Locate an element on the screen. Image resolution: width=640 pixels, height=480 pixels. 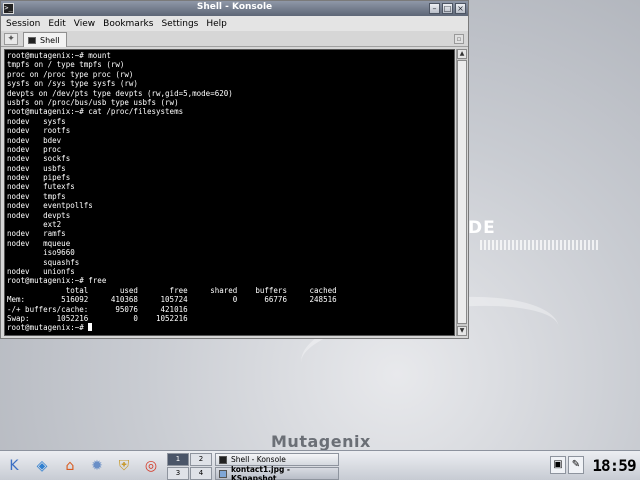
tab-label: Shell is located at coordinates (50, 40).